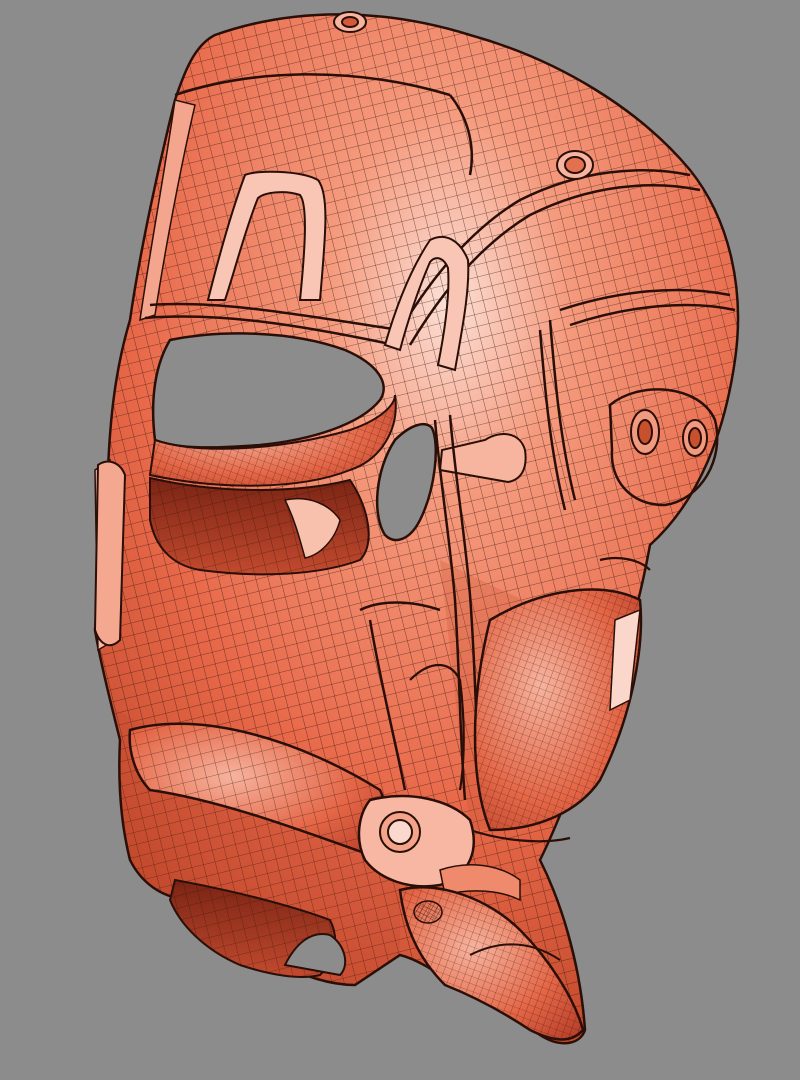 This screenshot has height=1080, width=800. Describe the element at coordinates (259, 526) in the screenshot. I see `inner-cavity` at that location.